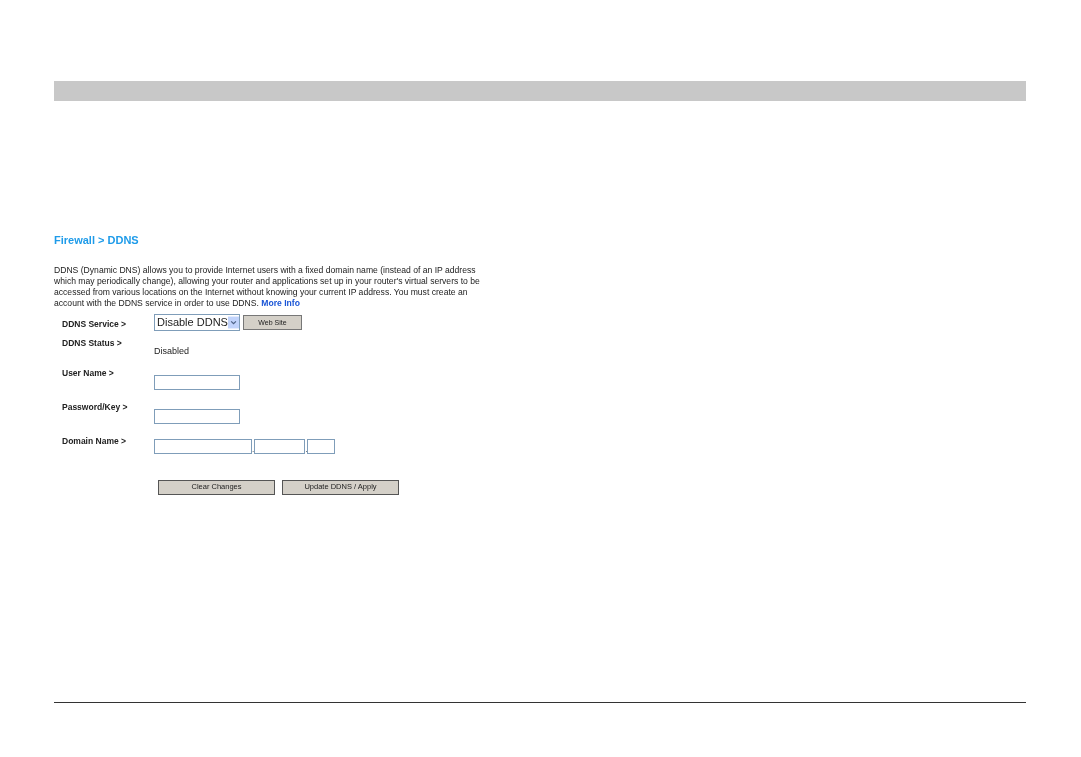 The width and height of the screenshot is (1081, 757). I want to click on description-paragraph: DDNS (Dynamic DNS) allows you to provide Internet users with a fixed domain name (instead of an IP address which may periodically change), allowing your router and applications set up in your router's virtual servers to be accessed from various locations on the Internet without knowing your current IP address. You must create an account with the DDNS service in order to use DDNS. More Info, so click(267, 286).